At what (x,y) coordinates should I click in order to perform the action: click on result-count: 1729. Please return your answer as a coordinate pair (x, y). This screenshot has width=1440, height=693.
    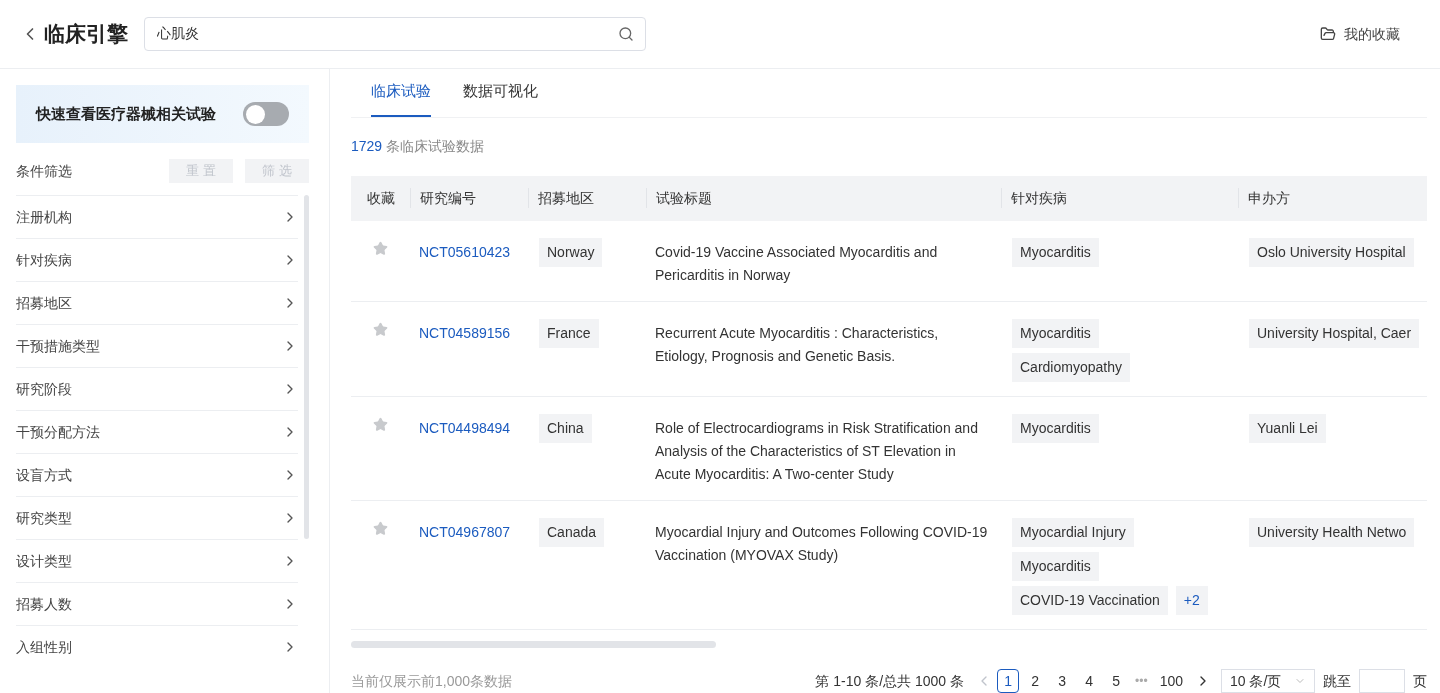
    Looking at the image, I should click on (367, 147).